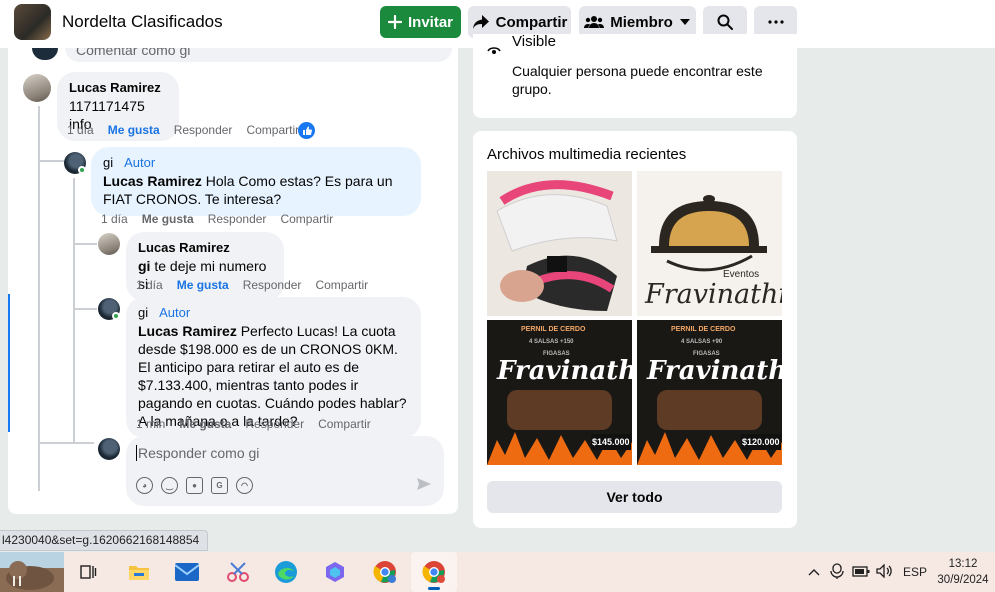 The height and width of the screenshot is (592, 995). What do you see at coordinates (685, 22) in the screenshot?
I see `caret-down-icon` at bounding box center [685, 22].